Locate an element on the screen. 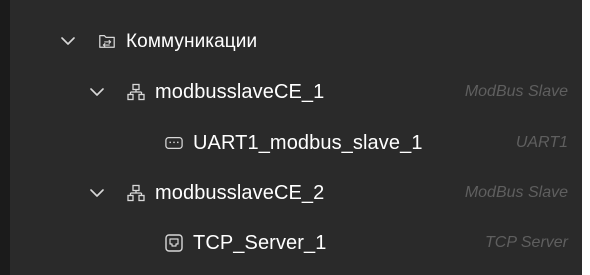 The image size is (590, 275). tree-node-label: modbusslaveCE_1 is located at coordinates (240, 92).